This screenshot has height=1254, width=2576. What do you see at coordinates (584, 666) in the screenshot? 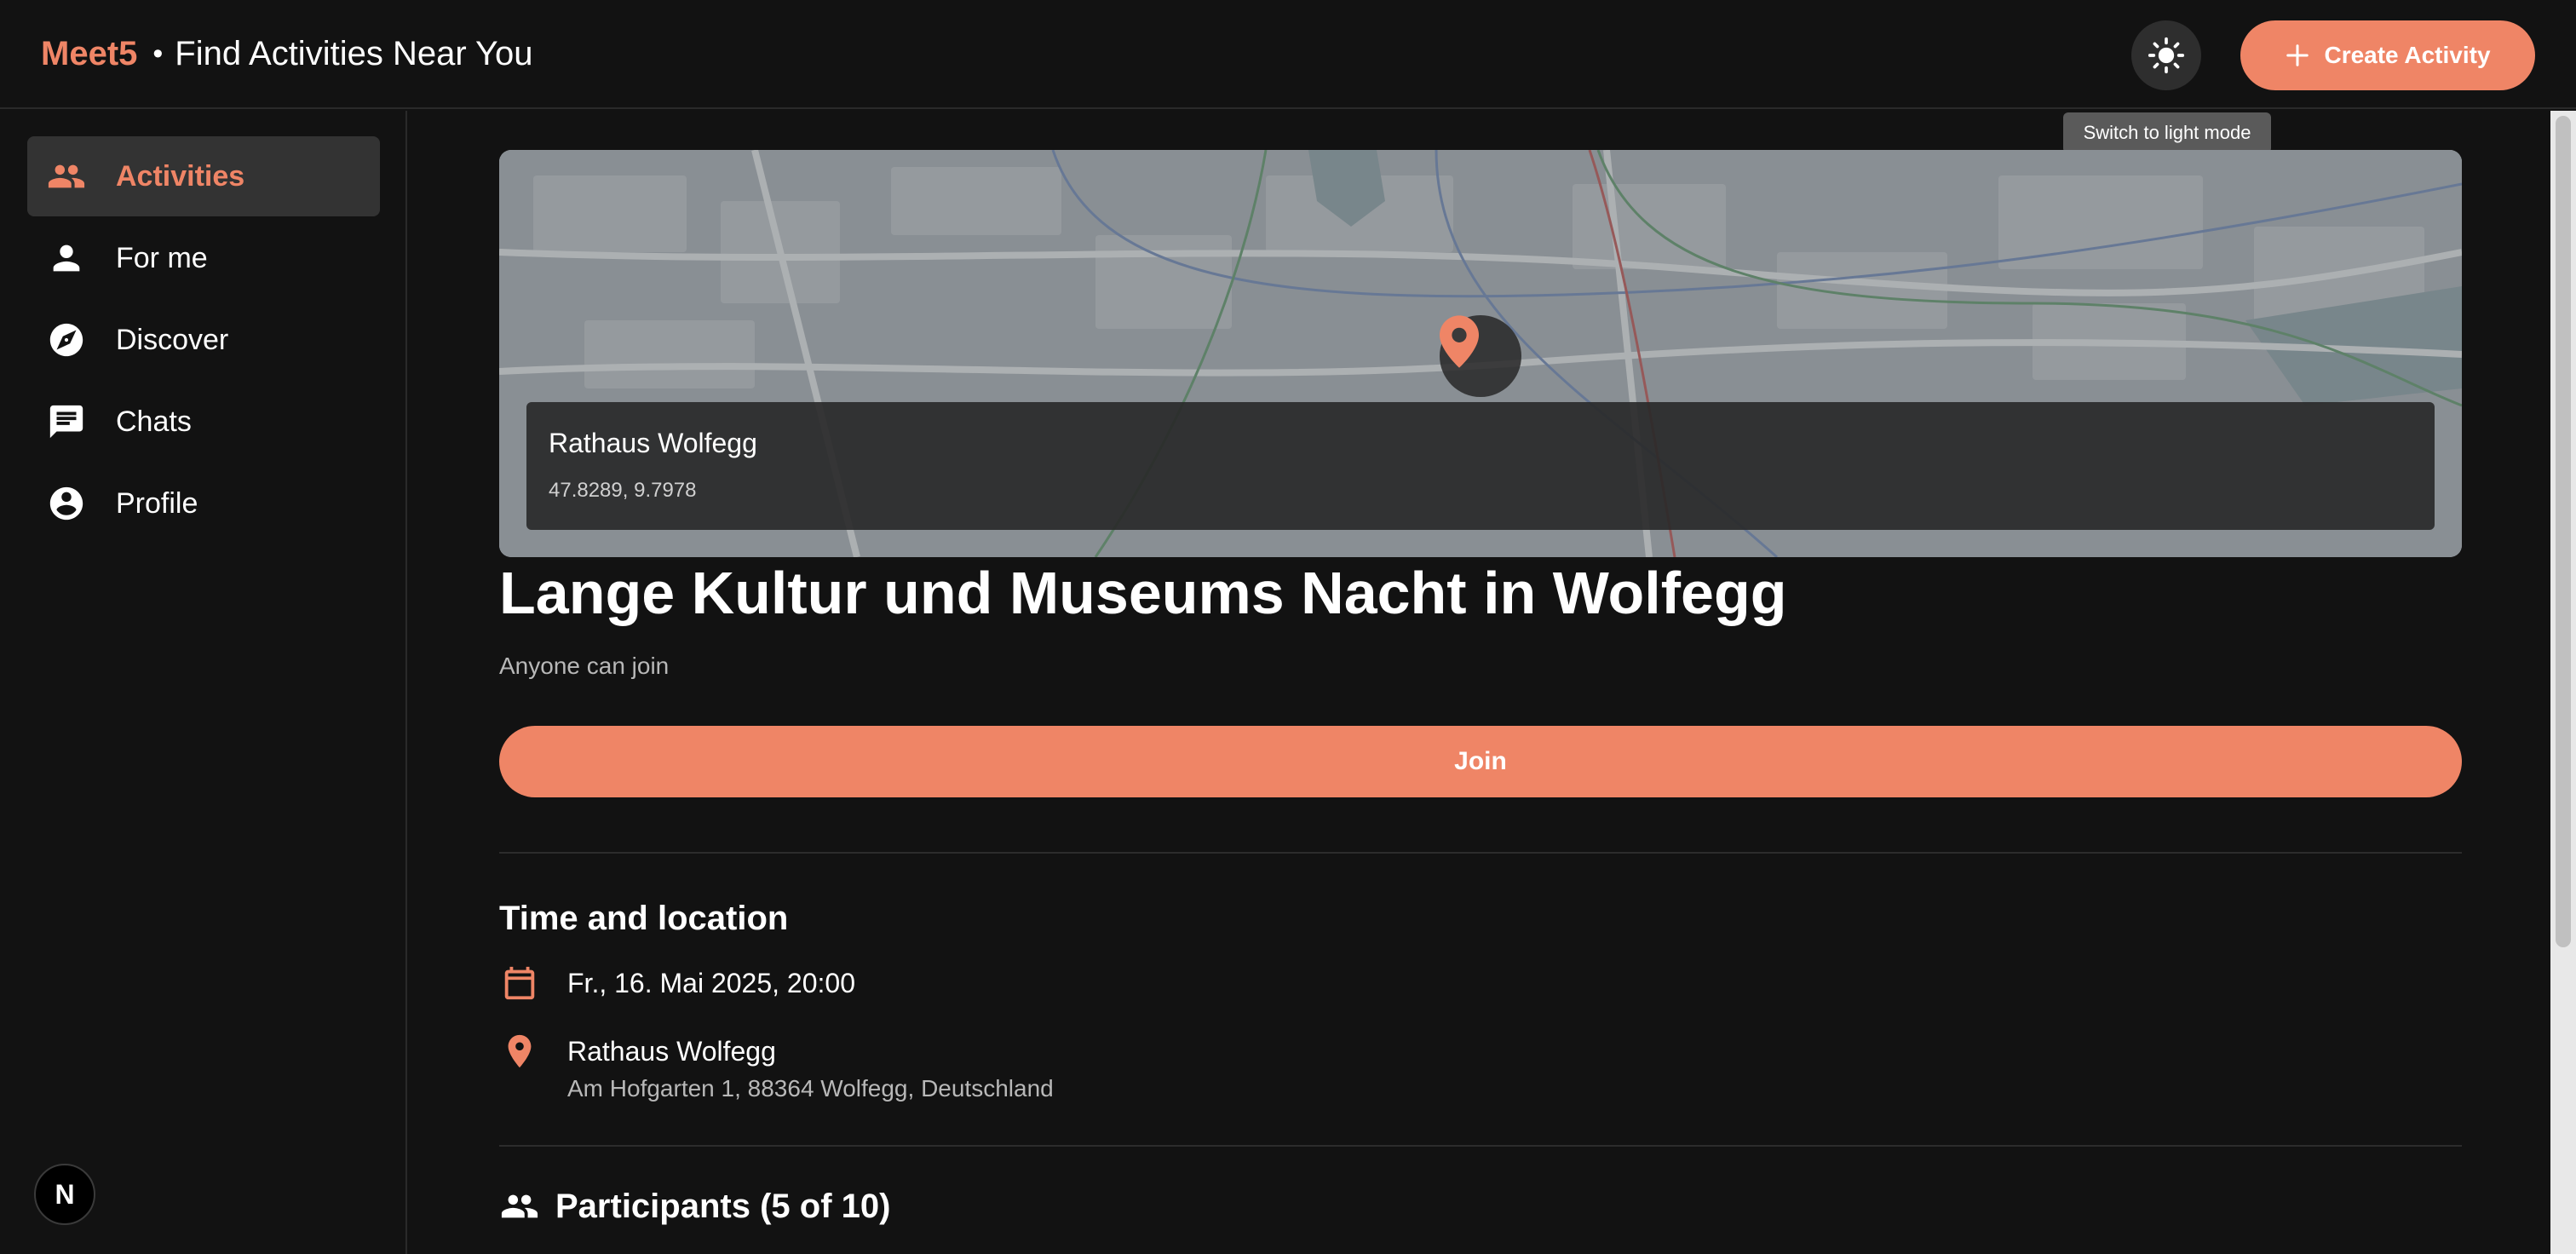
I see `access-label: Anyone can join` at bounding box center [584, 666].